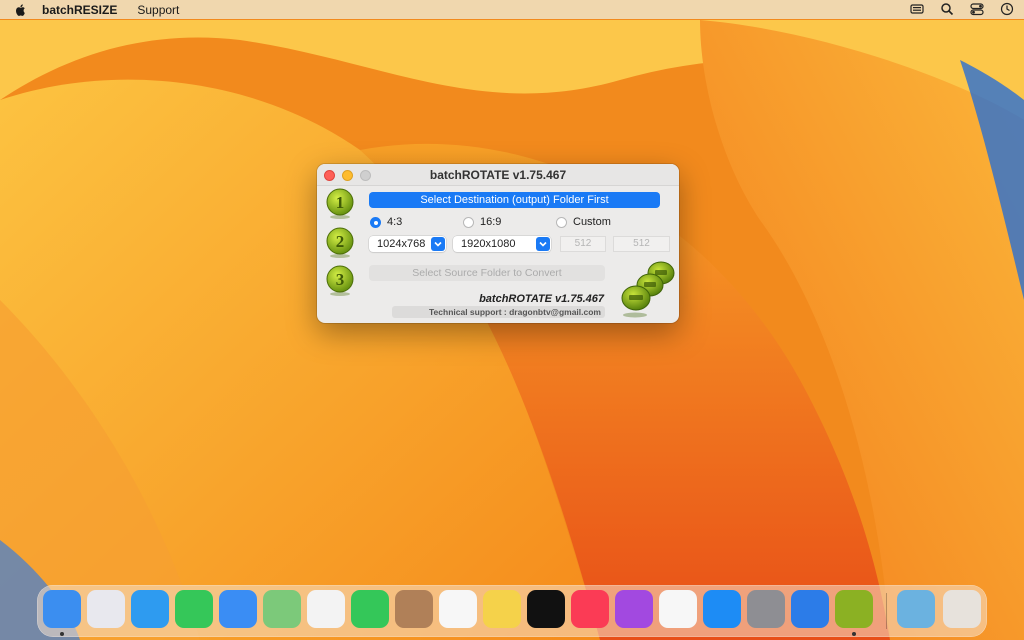  What do you see at coordinates (106, 609) in the screenshot?
I see `launchpad-icon` at bounding box center [106, 609].